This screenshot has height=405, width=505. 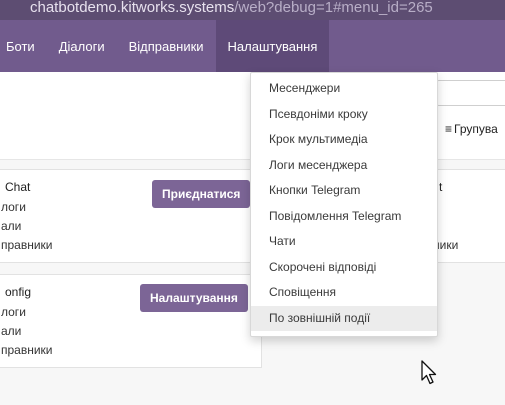 I want to click on nav-item-bots: Боти, so click(x=23, y=46).